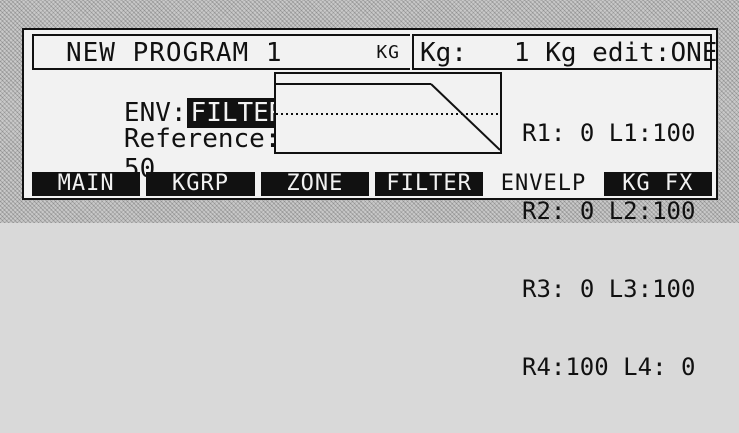 The width and height of the screenshot is (739, 433). Describe the element at coordinates (630, 211) in the screenshot. I see `l2-label: L2:` at that location.